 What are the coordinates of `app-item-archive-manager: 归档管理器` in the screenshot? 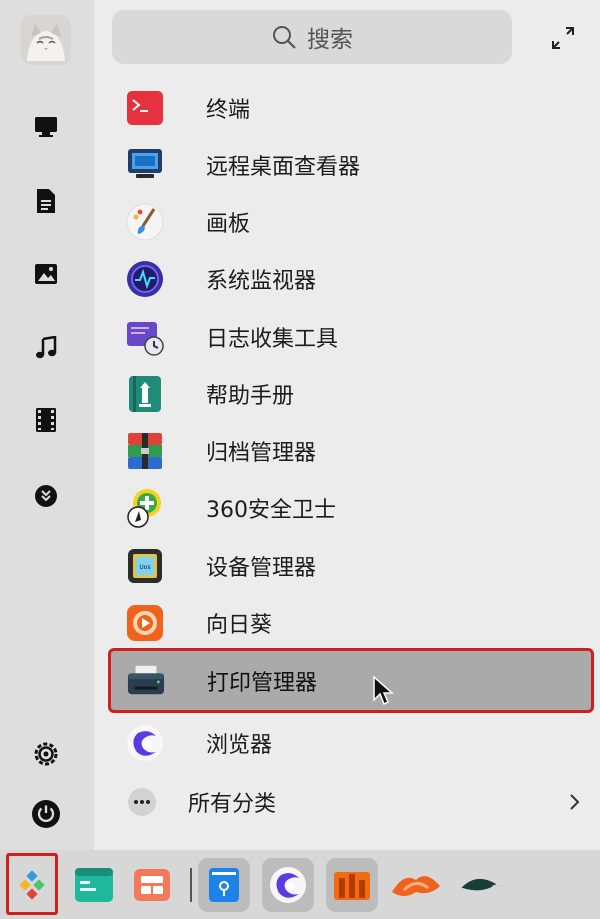 It's located at (351, 450).